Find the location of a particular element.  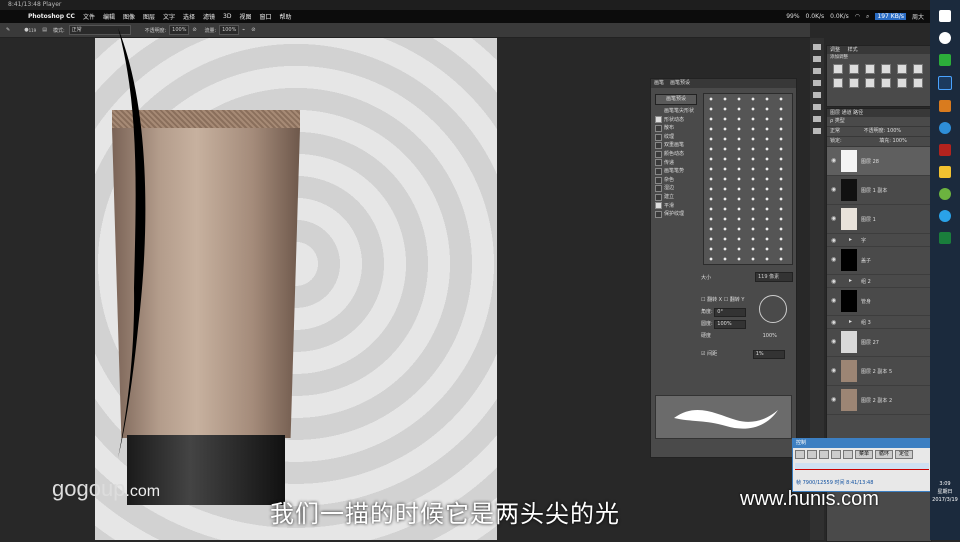

layer-opacity: 不透明度: 100% is located at coordinates (883, 131).